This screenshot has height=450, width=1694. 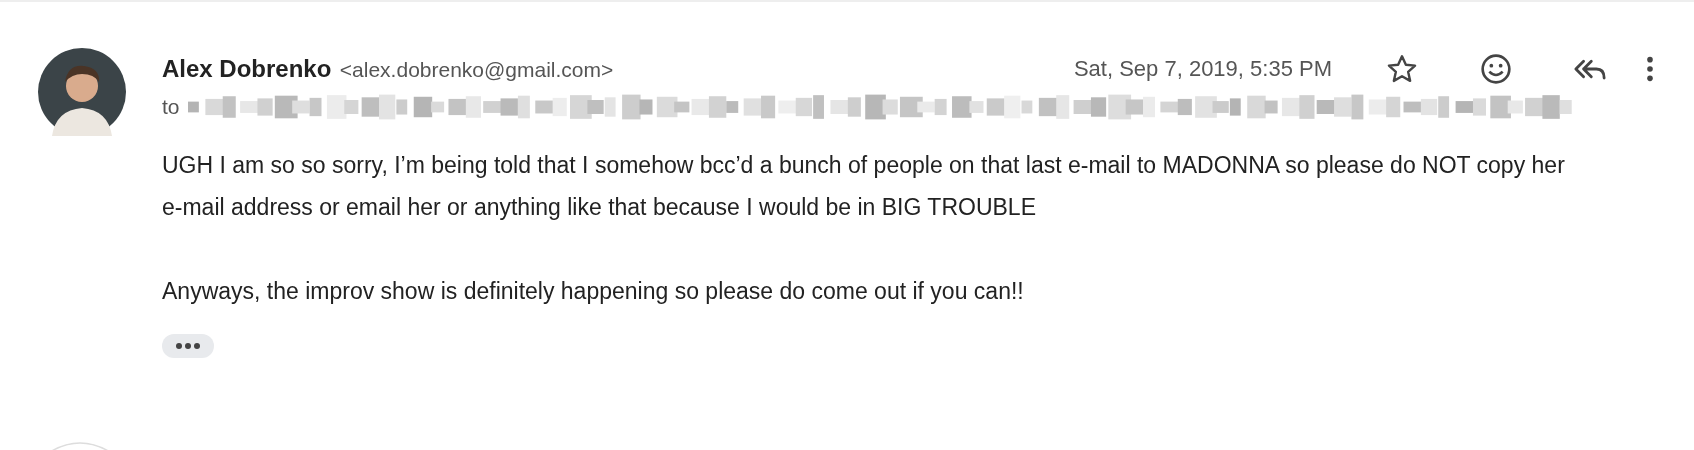 What do you see at coordinates (476, 69) in the screenshot?
I see `sender-email: <alex.dobrenko@gmail.com>` at bounding box center [476, 69].